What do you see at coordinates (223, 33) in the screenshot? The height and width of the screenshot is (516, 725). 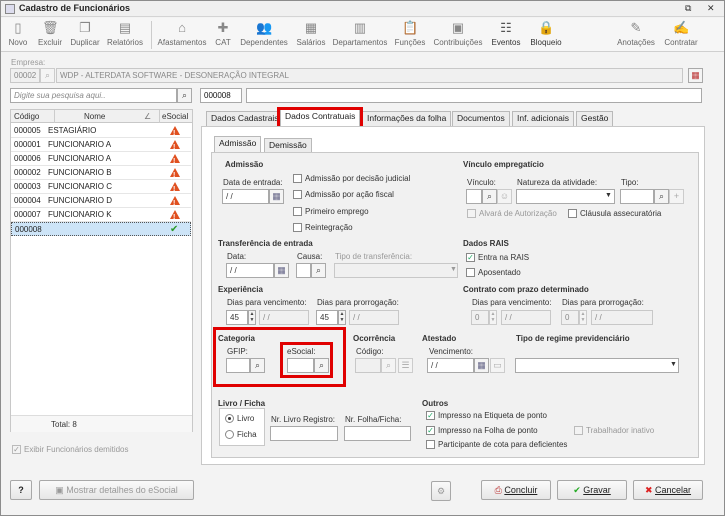 I see `cat-button: ✚ CAT` at bounding box center [223, 33].